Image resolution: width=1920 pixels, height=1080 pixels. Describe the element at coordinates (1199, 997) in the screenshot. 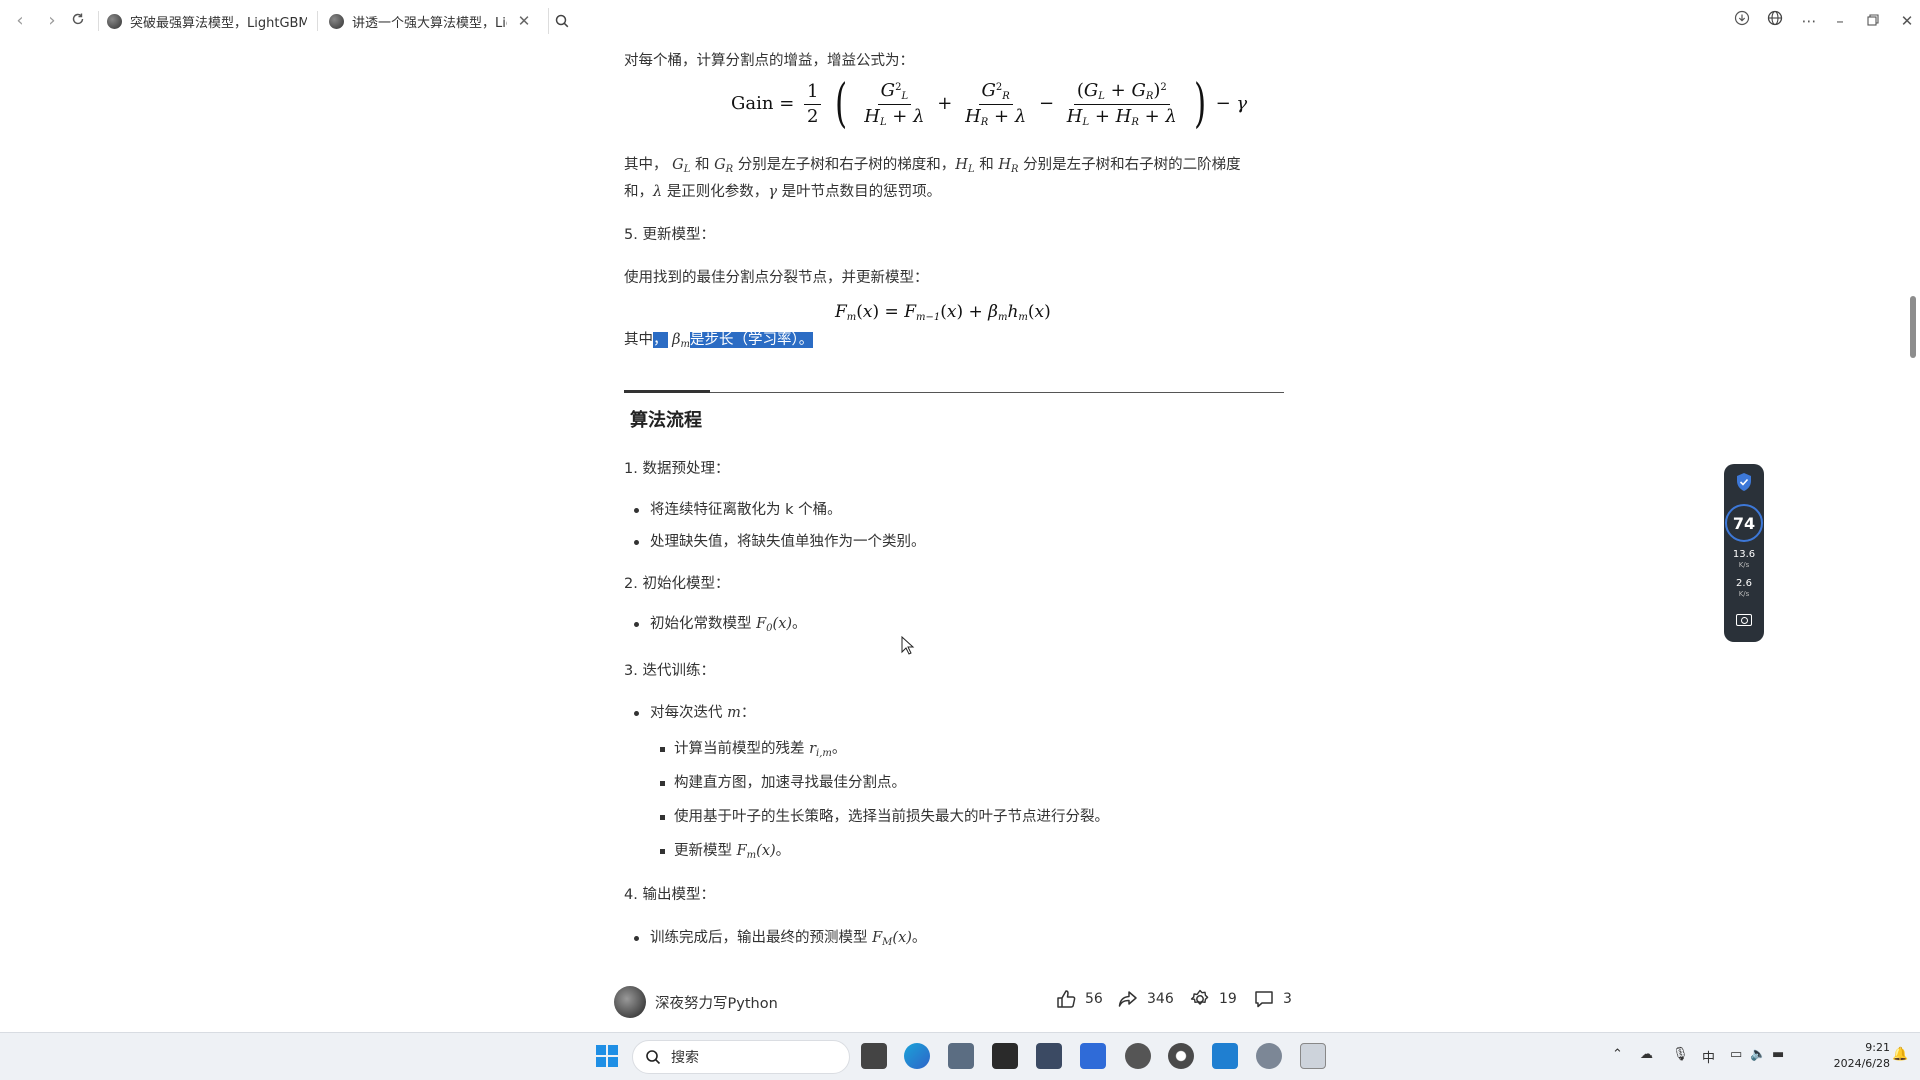

I see `gear-icon` at that location.